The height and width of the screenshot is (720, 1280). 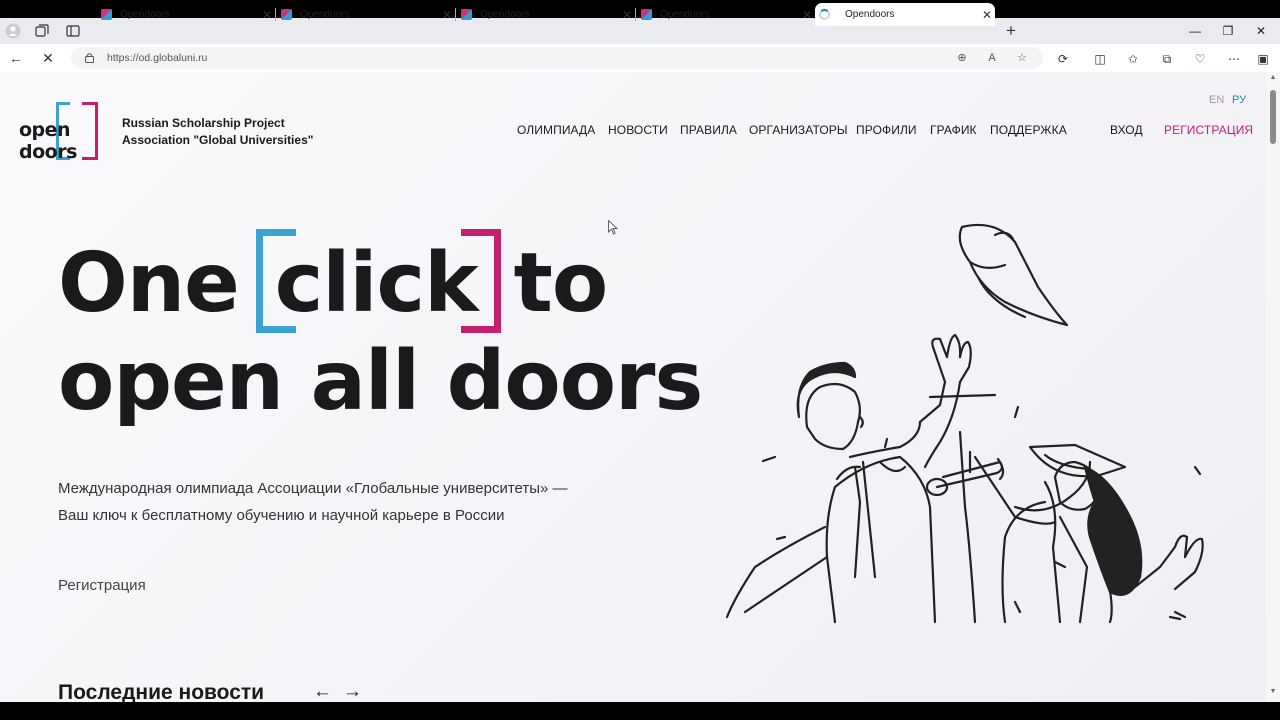 I want to click on hero-word-click: click, so click(x=376, y=283).